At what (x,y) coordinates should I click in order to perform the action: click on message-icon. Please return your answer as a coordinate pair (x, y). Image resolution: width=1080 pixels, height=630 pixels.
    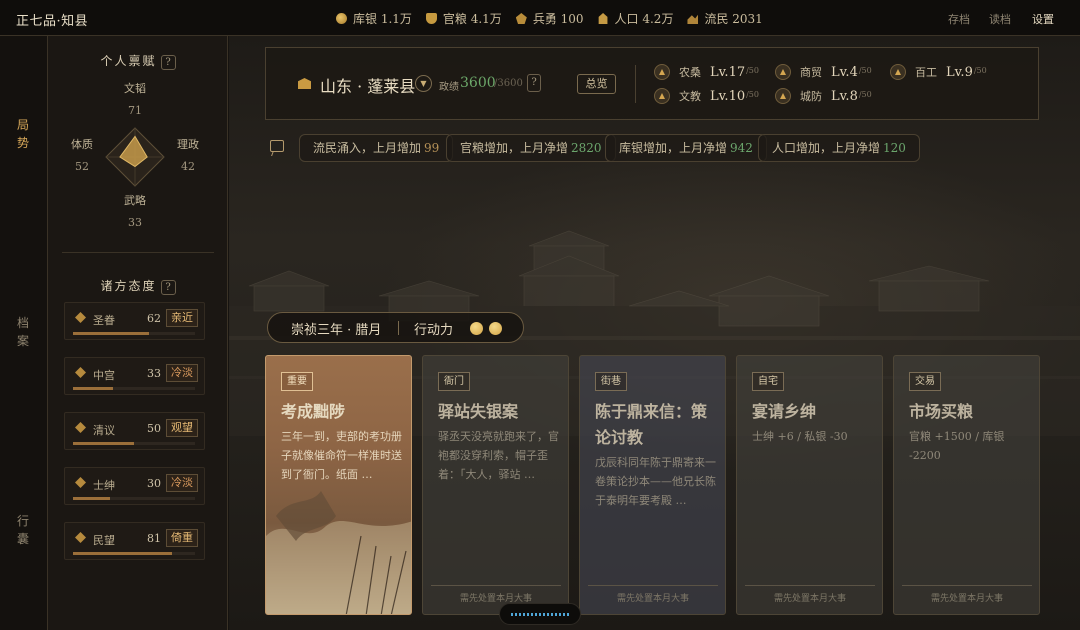
    Looking at the image, I should click on (277, 146).